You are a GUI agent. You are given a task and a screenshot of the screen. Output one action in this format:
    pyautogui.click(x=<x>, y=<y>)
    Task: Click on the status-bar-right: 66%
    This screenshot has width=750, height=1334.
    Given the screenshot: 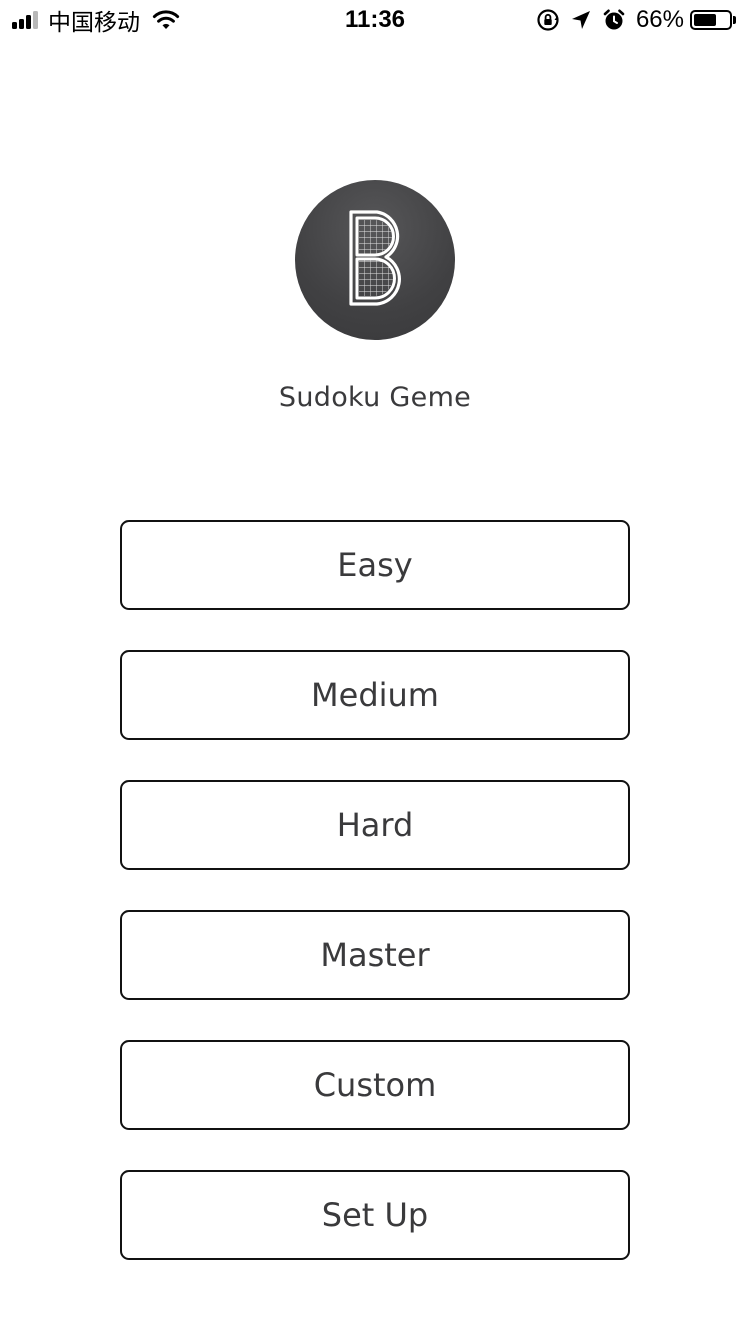 What is the action you would take?
    pyautogui.click(x=636, y=20)
    